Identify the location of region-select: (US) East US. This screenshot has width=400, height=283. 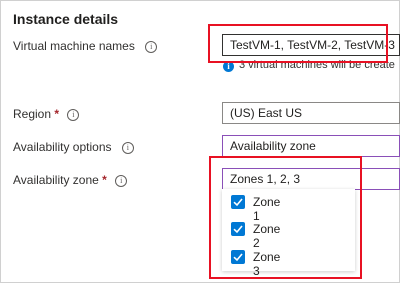
(311, 113).